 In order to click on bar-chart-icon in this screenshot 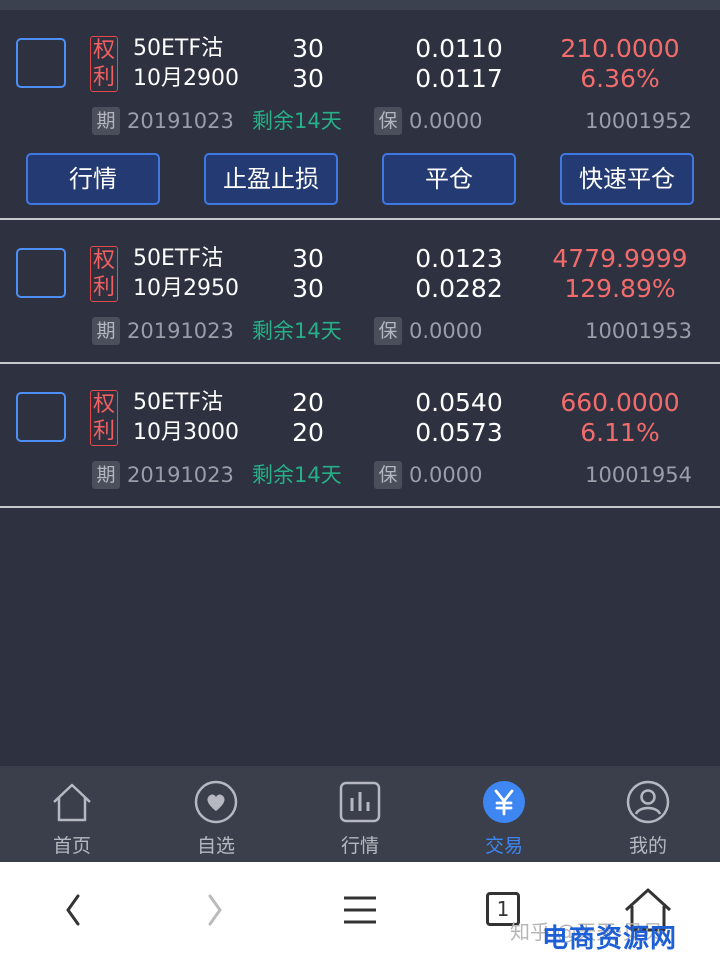, I will do `click(360, 802)`.